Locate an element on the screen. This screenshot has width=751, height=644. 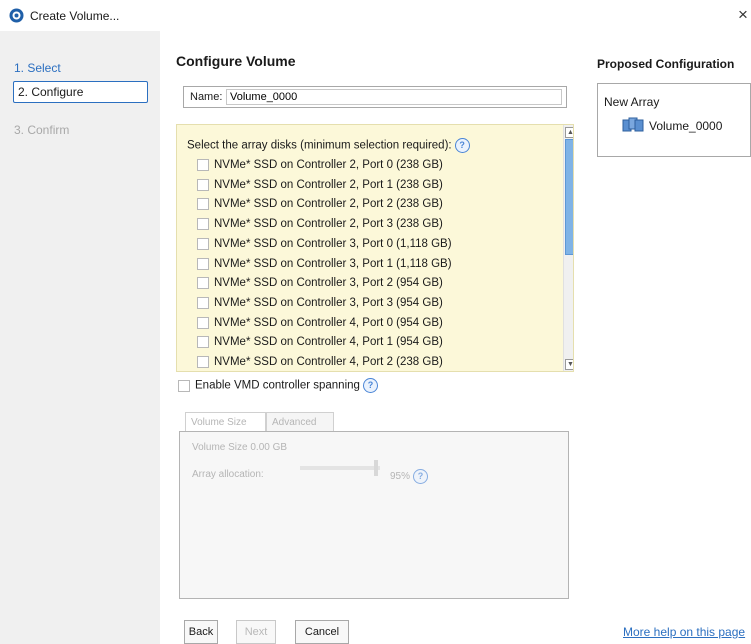
app-icon is located at coordinates (16, 15).